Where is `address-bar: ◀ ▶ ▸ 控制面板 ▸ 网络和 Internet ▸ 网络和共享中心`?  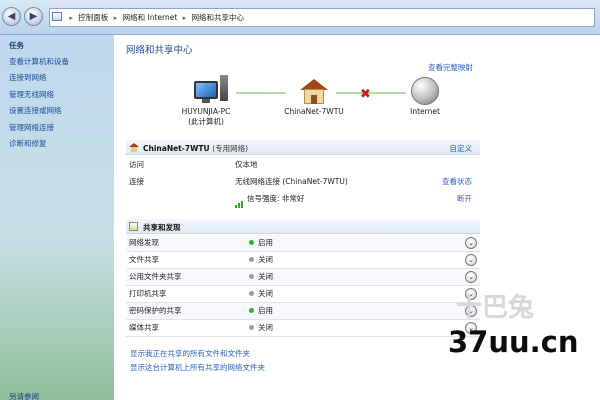 address-bar: ◀ ▶ ▸ 控制面板 ▸ 网络和 Internet ▸ 网络和共享中心 is located at coordinates (300, 17).